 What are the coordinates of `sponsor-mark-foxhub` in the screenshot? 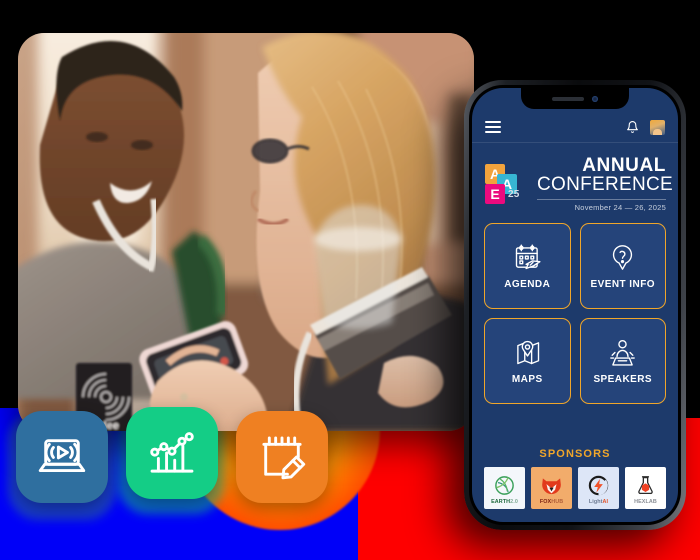 It's located at (551, 486).